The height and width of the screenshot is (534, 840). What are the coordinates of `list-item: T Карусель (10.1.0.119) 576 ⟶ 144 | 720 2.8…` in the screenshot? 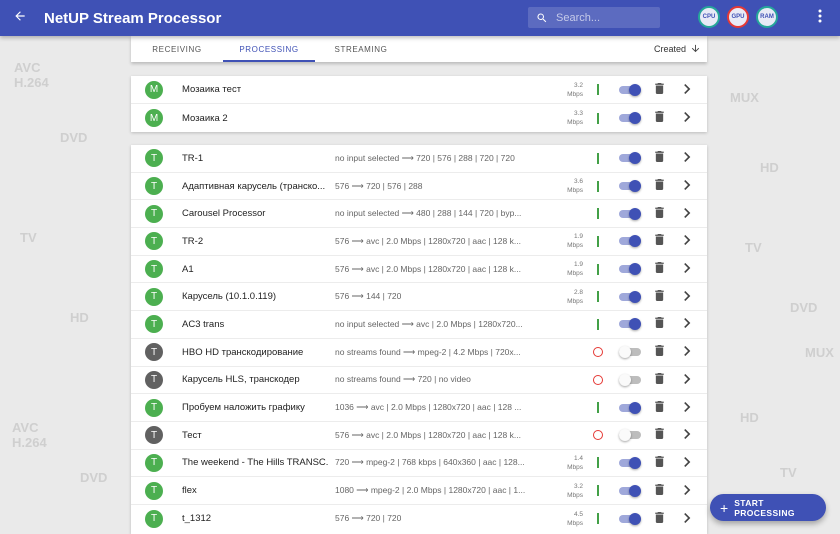 It's located at (419, 297).